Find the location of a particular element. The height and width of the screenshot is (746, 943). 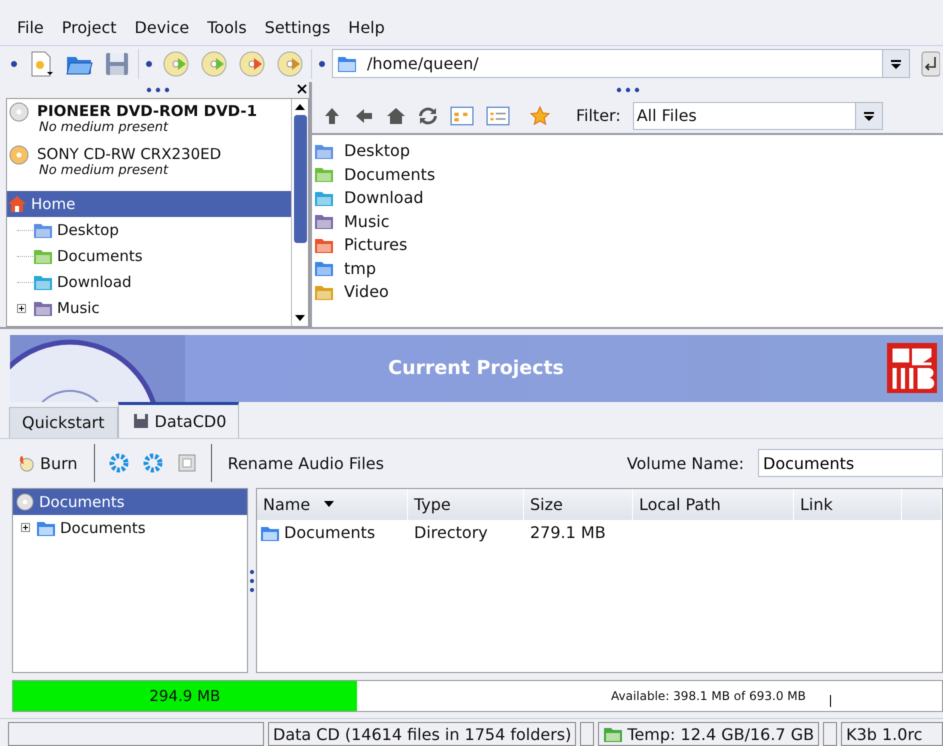

reload-icon is located at coordinates (428, 116).